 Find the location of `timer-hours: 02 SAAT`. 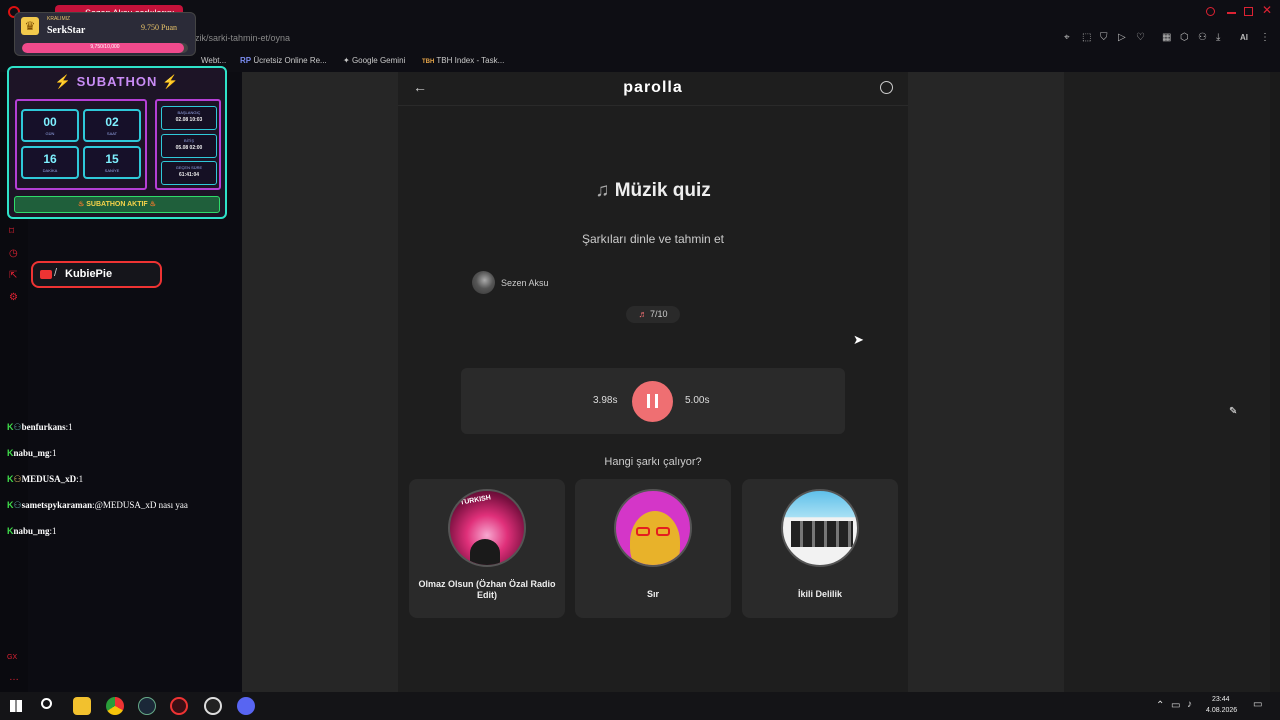

timer-hours: 02 SAAT is located at coordinates (112, 125).